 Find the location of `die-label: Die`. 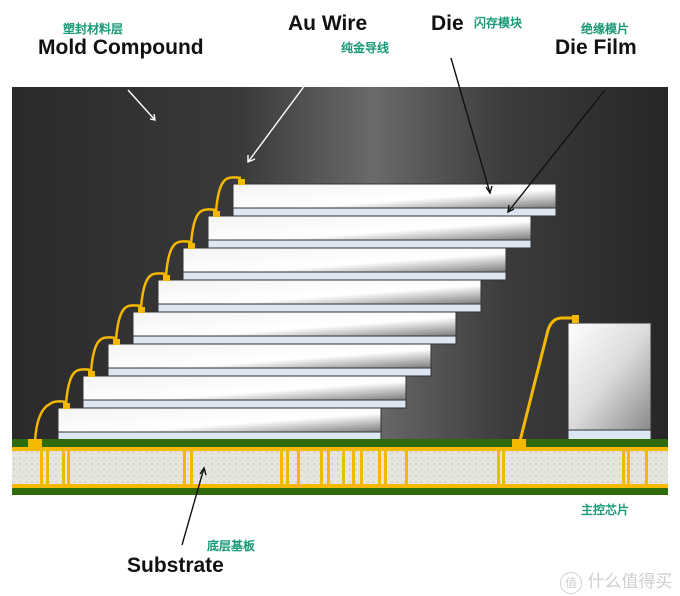

die-label: Die is located at coordinates (447, 23).